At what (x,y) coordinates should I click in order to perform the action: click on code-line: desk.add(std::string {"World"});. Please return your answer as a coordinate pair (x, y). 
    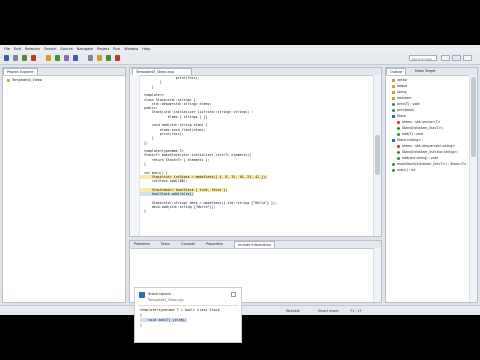
    Looking at the image, I should click on (178, 207).